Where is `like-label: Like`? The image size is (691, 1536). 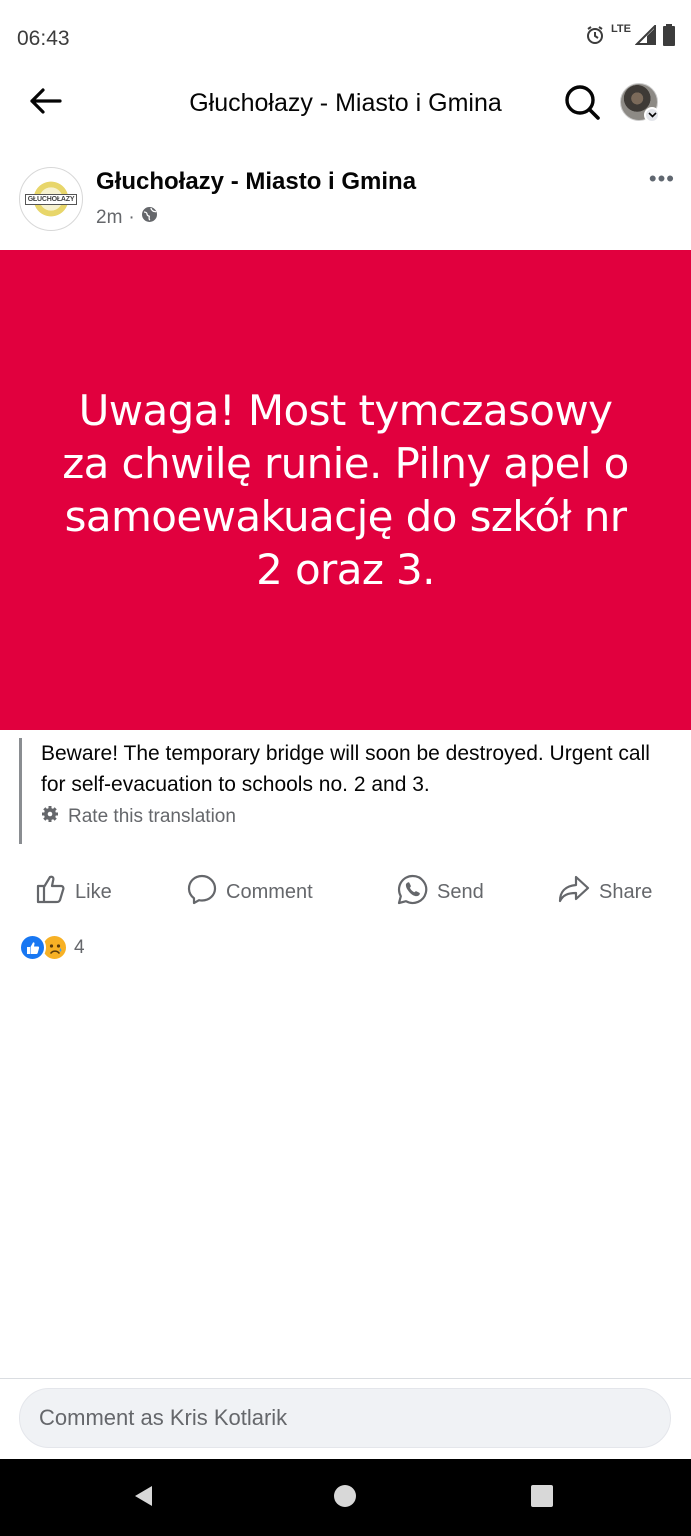
like-label: Like is located at coordinates (93, 891).